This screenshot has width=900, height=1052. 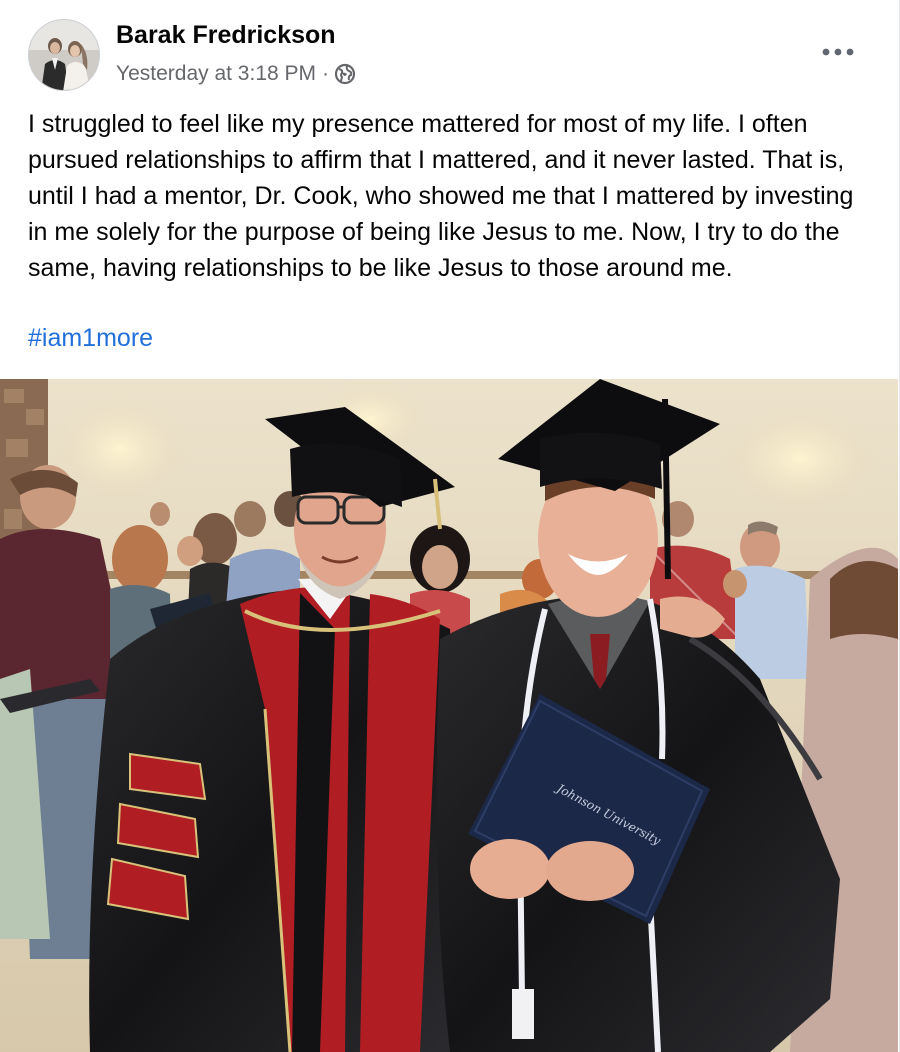 What do you see at coordinates (216, 74) in the screenshot?
I see `post-timestamp: Yesterday at 3:18 PM` at bounding box center [216, 74].